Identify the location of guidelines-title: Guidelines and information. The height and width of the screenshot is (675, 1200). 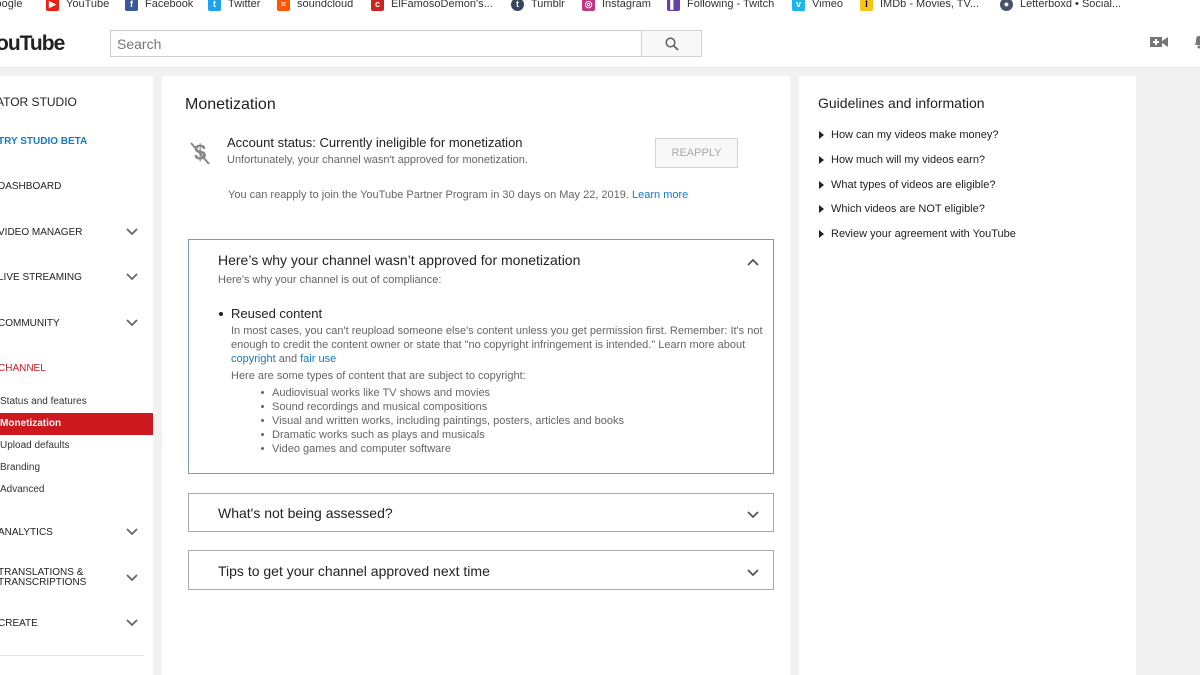
(901, 103).